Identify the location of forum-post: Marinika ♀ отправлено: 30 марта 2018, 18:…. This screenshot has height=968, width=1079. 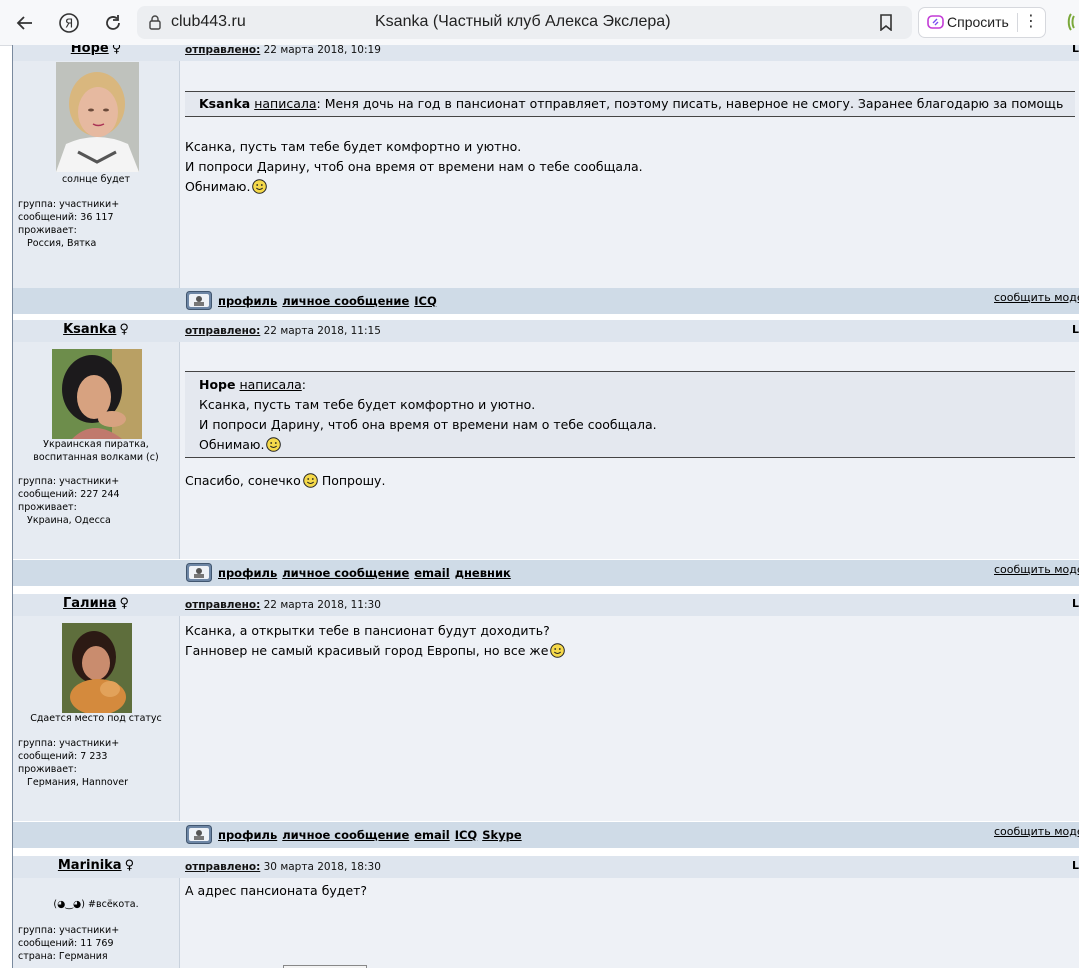
(546, 912).